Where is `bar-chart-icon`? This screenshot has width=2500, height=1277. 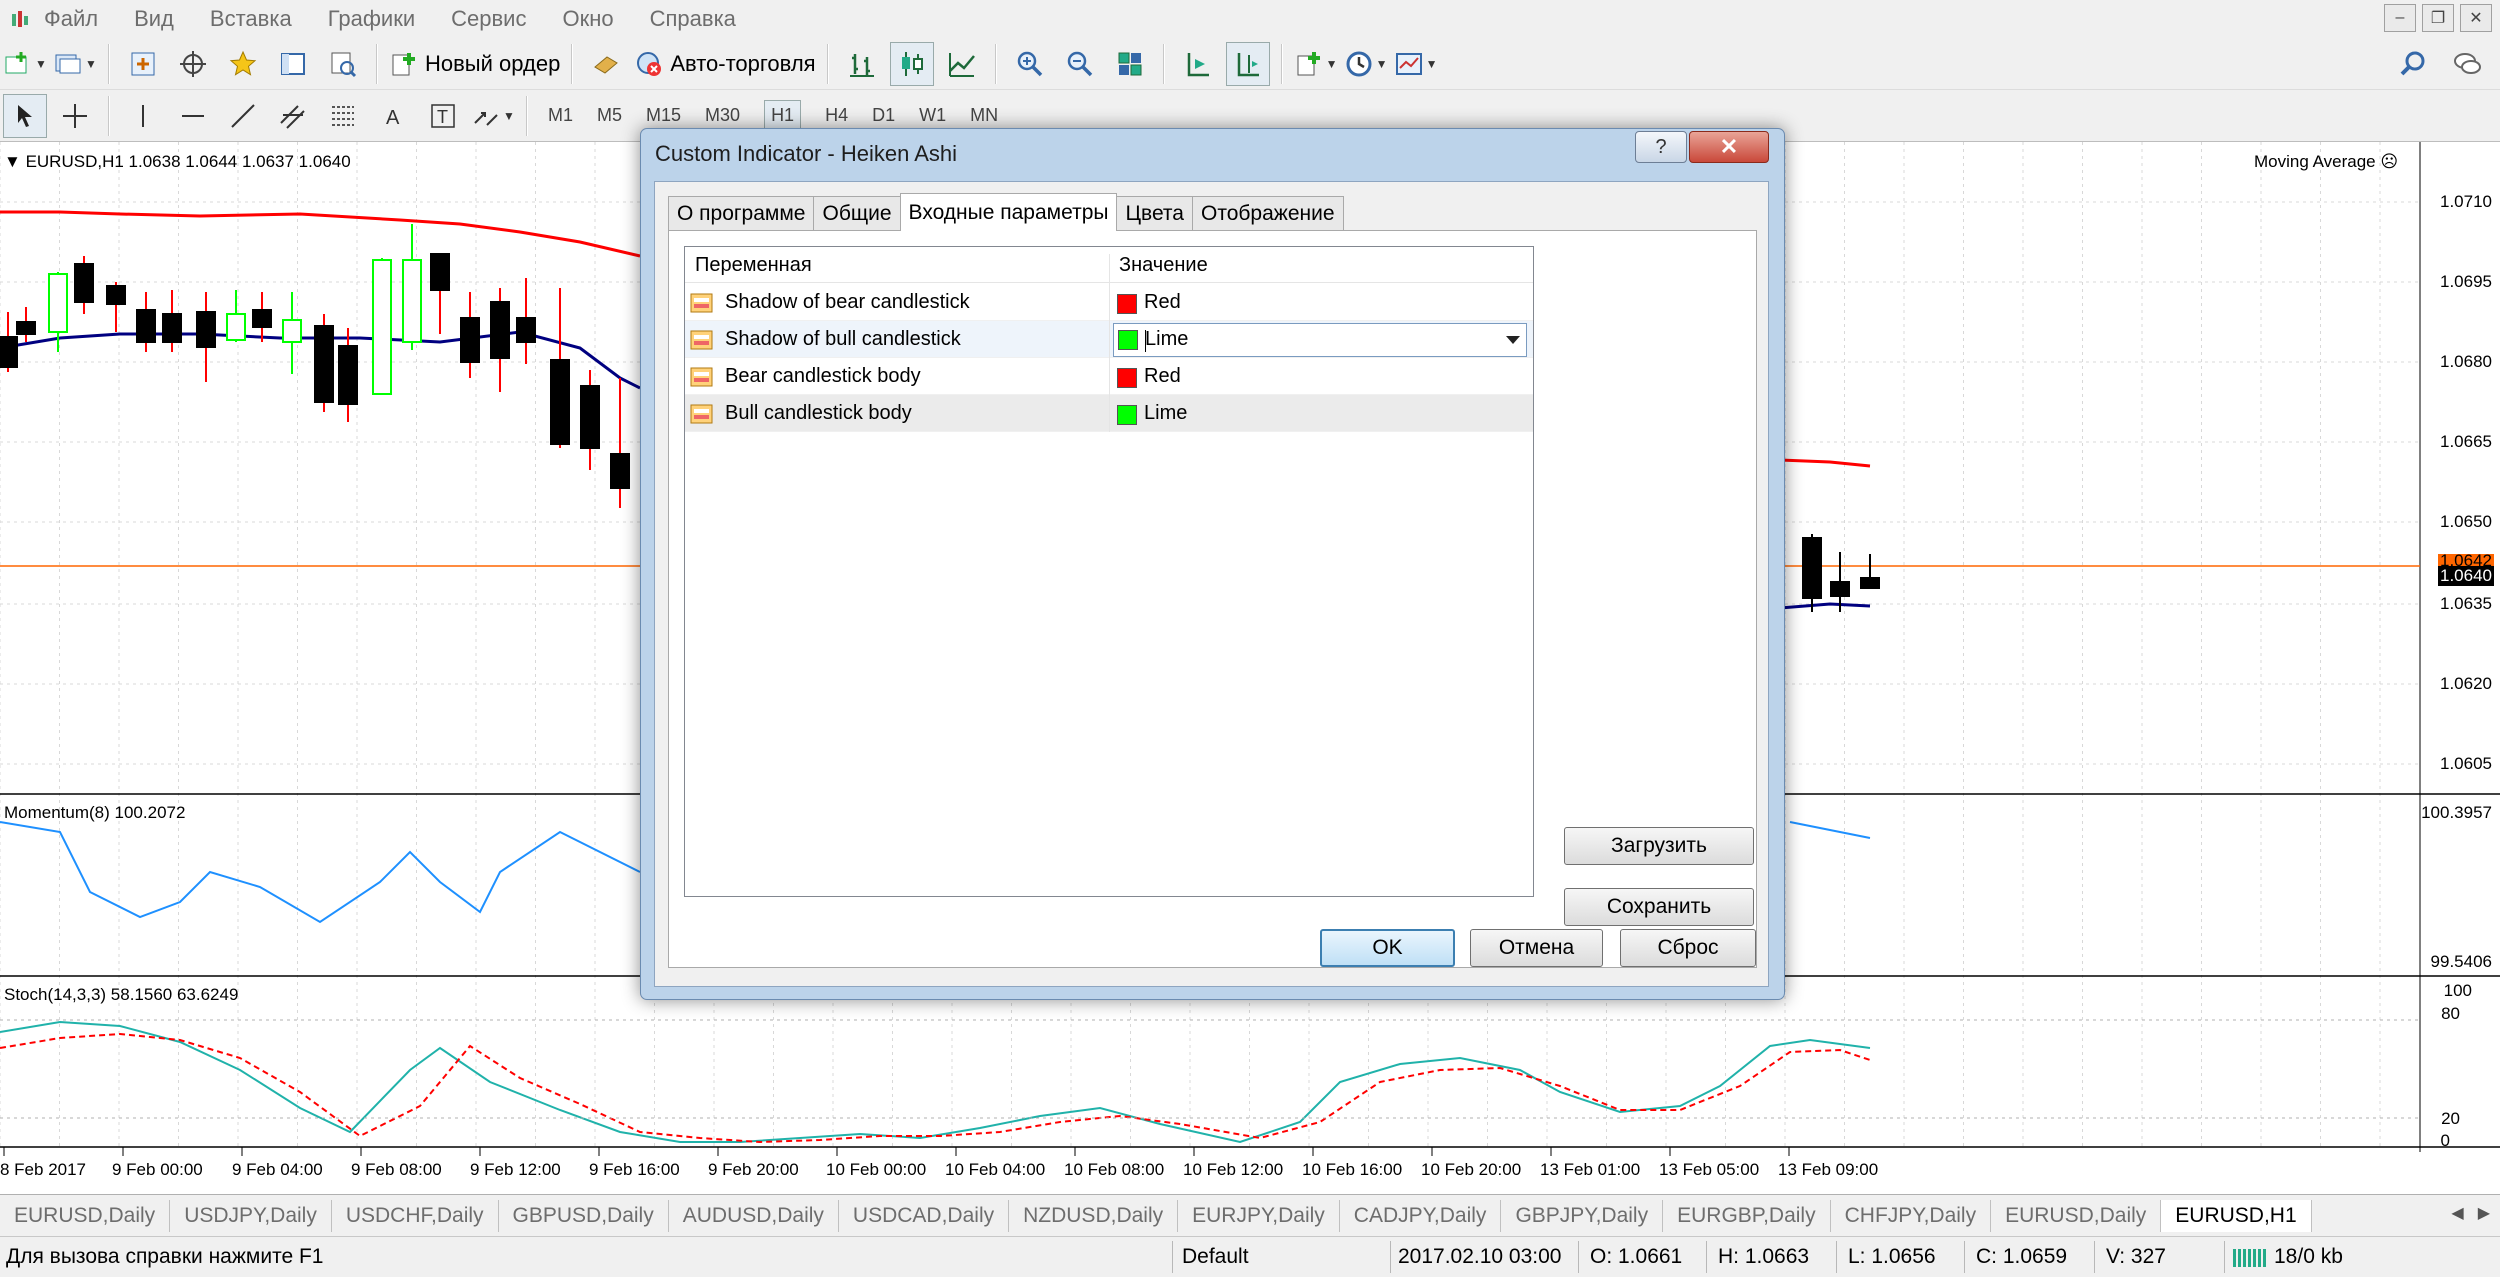
bar-chart-icon is located at coordinates (862, 64).